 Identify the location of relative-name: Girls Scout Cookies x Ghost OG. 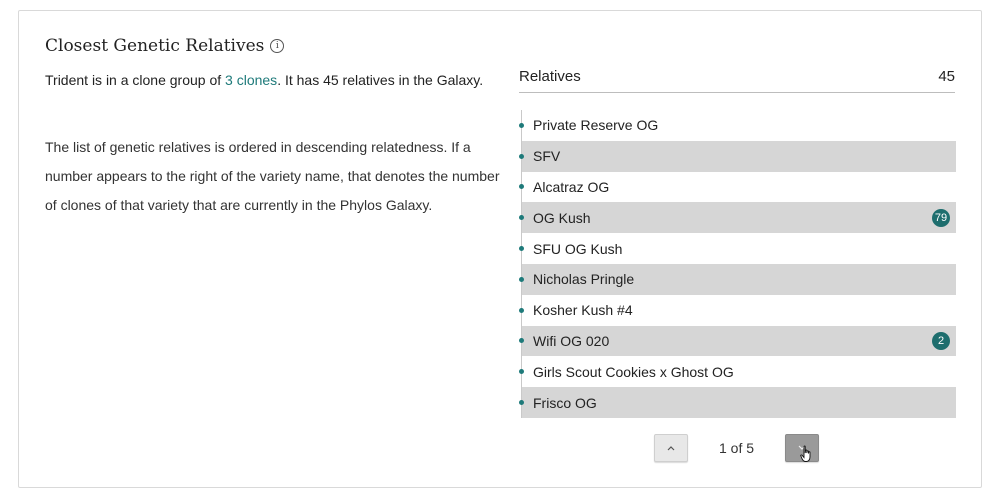
(633, 371).